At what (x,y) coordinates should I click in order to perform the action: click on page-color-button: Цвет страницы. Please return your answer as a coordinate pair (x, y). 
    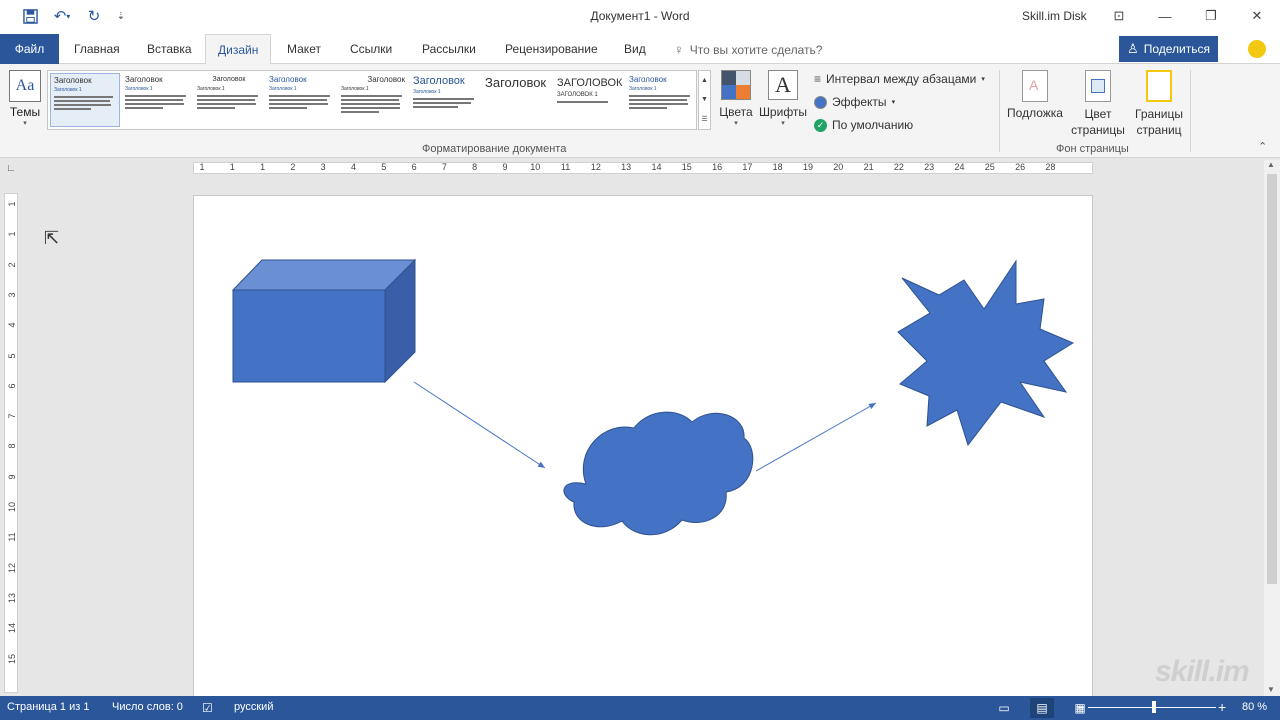
    Looking at the image, I should click on (1098, 104).